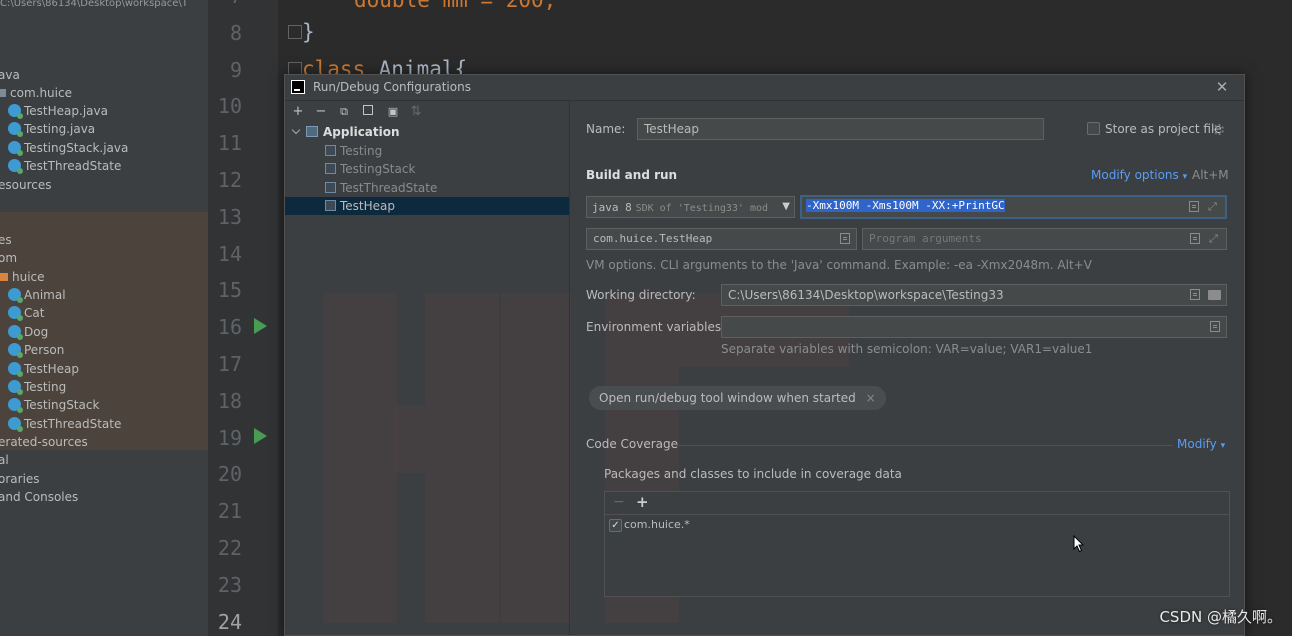 The width and height of the screenshot is (1292, 636). I want to click on project-tree-item-label: Cat, so click(34, 313).